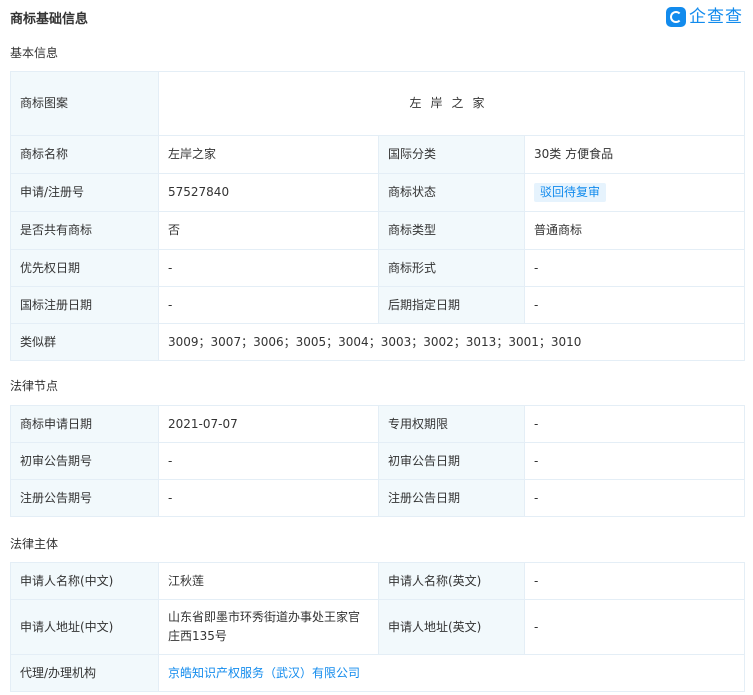 Image resolution: width=753 pixels, height=695 pixels. Describe the element at coordinates (34, 544) in the screenshot. I see `section-title-legal-subject: 法律主体` at that location.